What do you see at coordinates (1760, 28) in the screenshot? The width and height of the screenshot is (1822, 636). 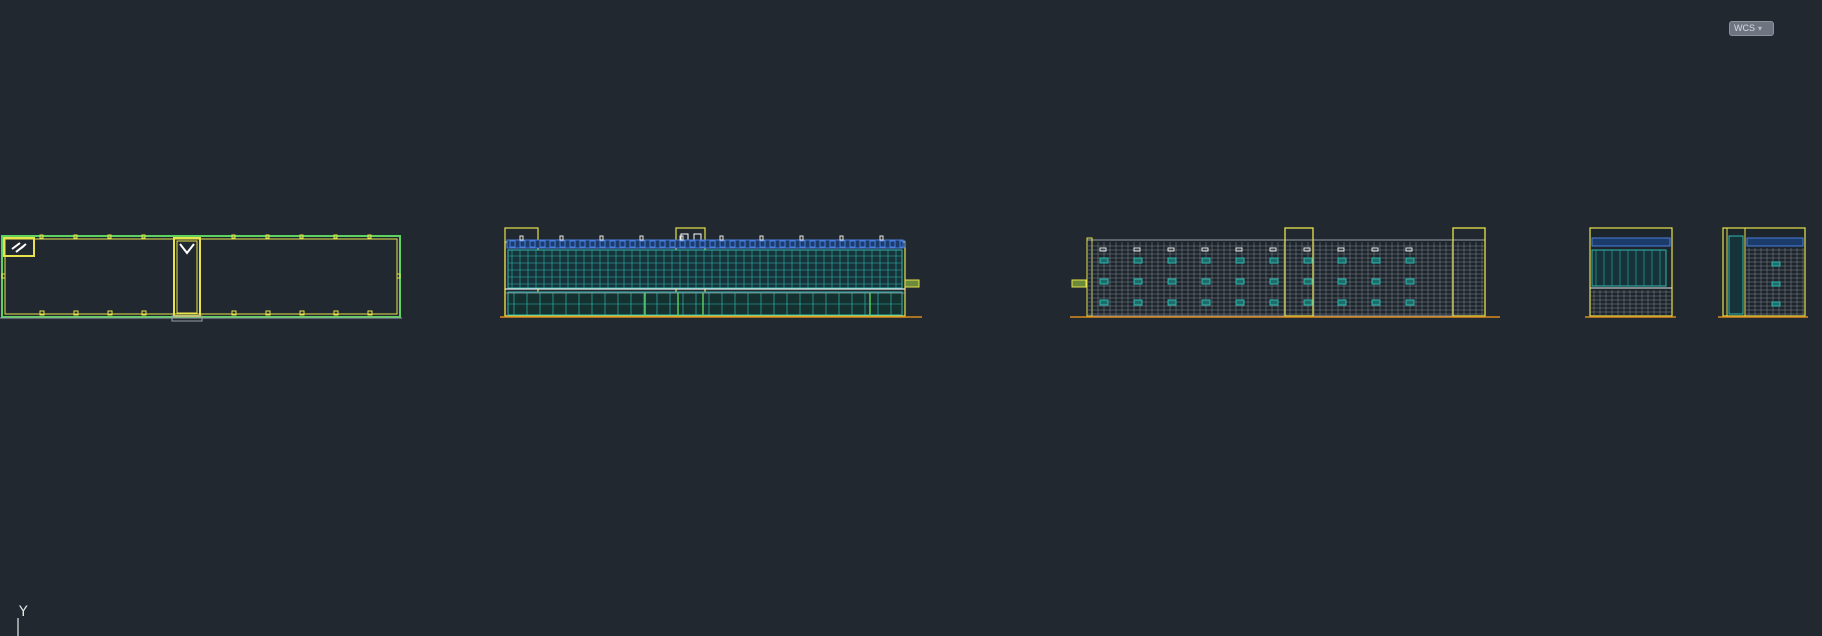 I see `chevron-down-icon: ▾` at bounding box center [1760, 28].